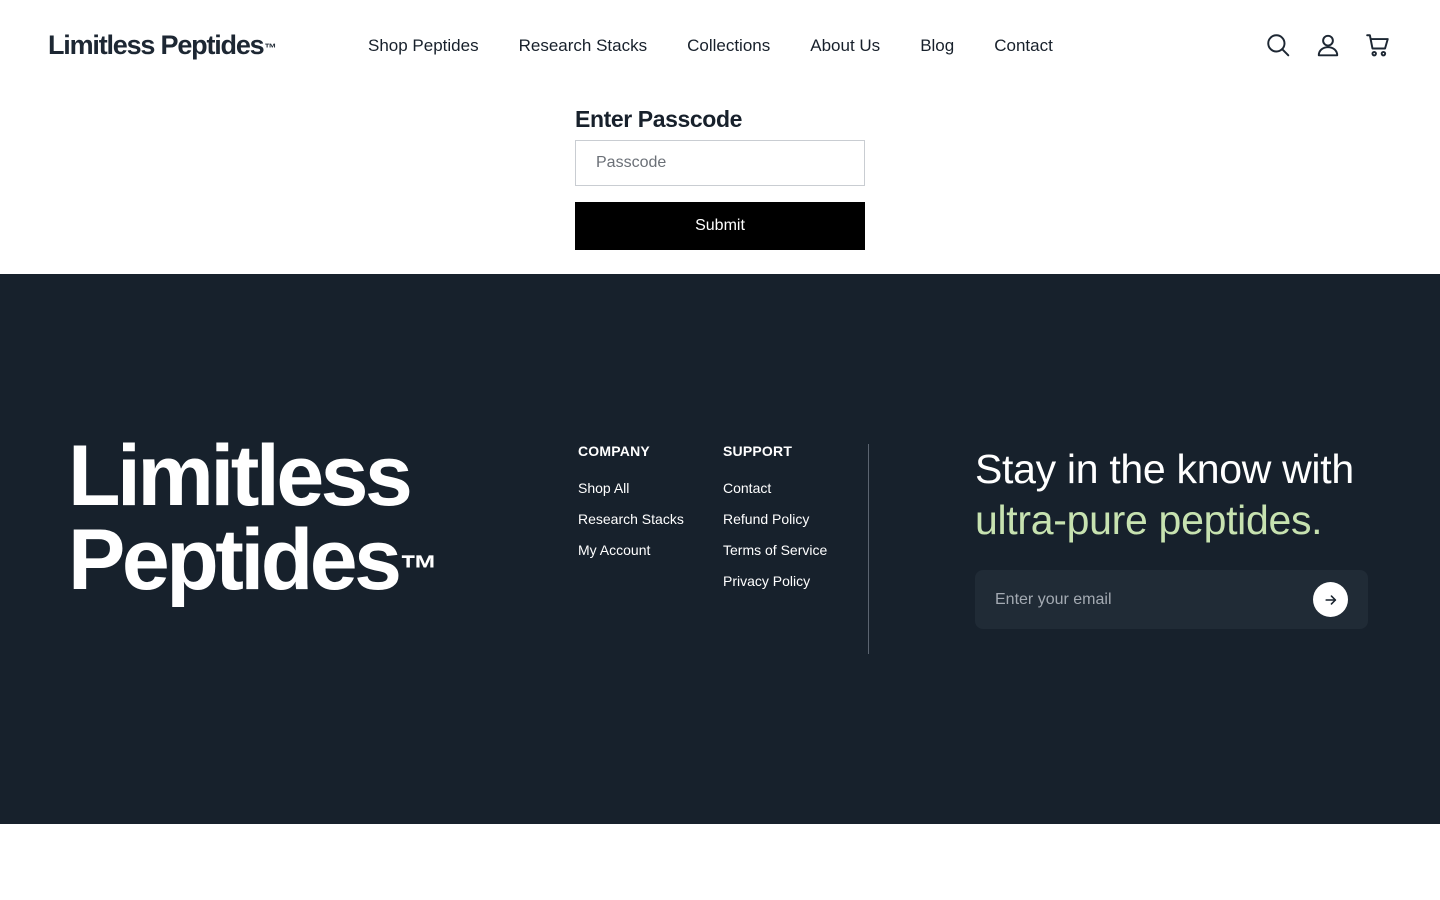 The image size is (1440, 900). What do you see at coordinates (240, 476) in the screenshot?
I see `footer-logo-line1: Limitless` at bounding box center [240, 476].